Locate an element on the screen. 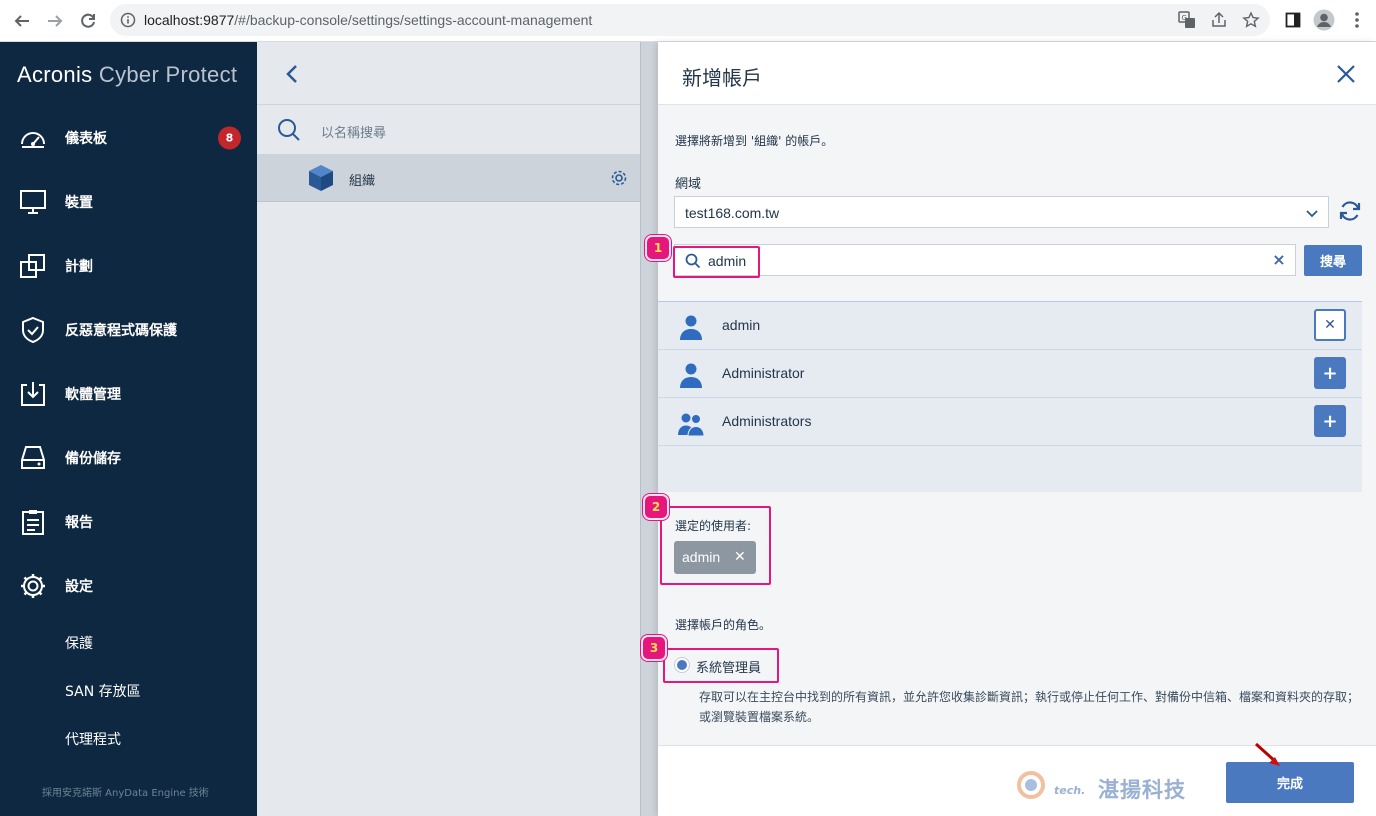  result-name: admin is located at coordinates (741, 325).